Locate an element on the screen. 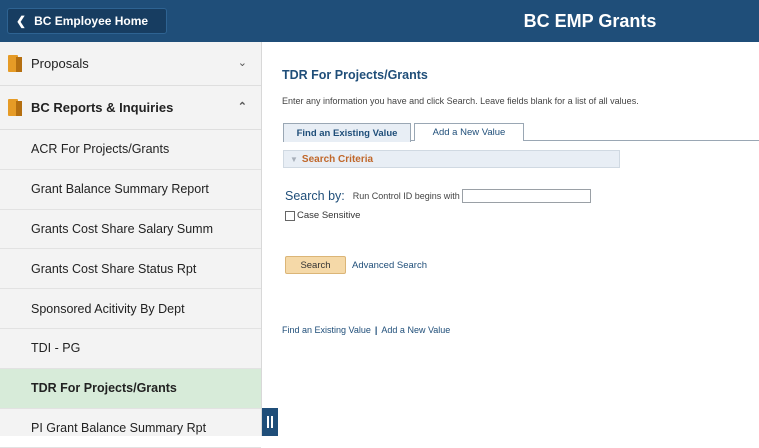 Image resolution: width=759 pixels, height=448 pixels. add-new-value-link: Add a New Value is located at coordinates (415, 330).